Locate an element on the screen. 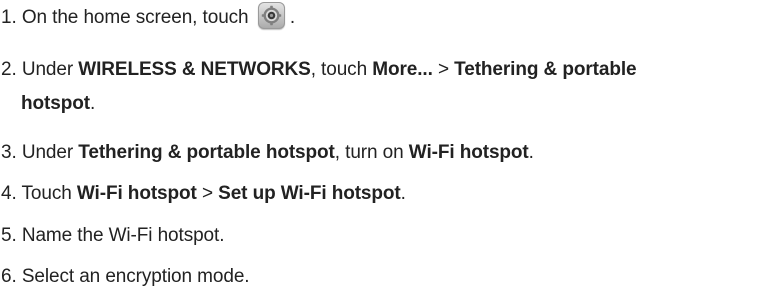 Image resolution: width=764 pixels, height=295 pixels. step-text: Name the Wi-Fi hotspot. is located at coordinates (120, 235).